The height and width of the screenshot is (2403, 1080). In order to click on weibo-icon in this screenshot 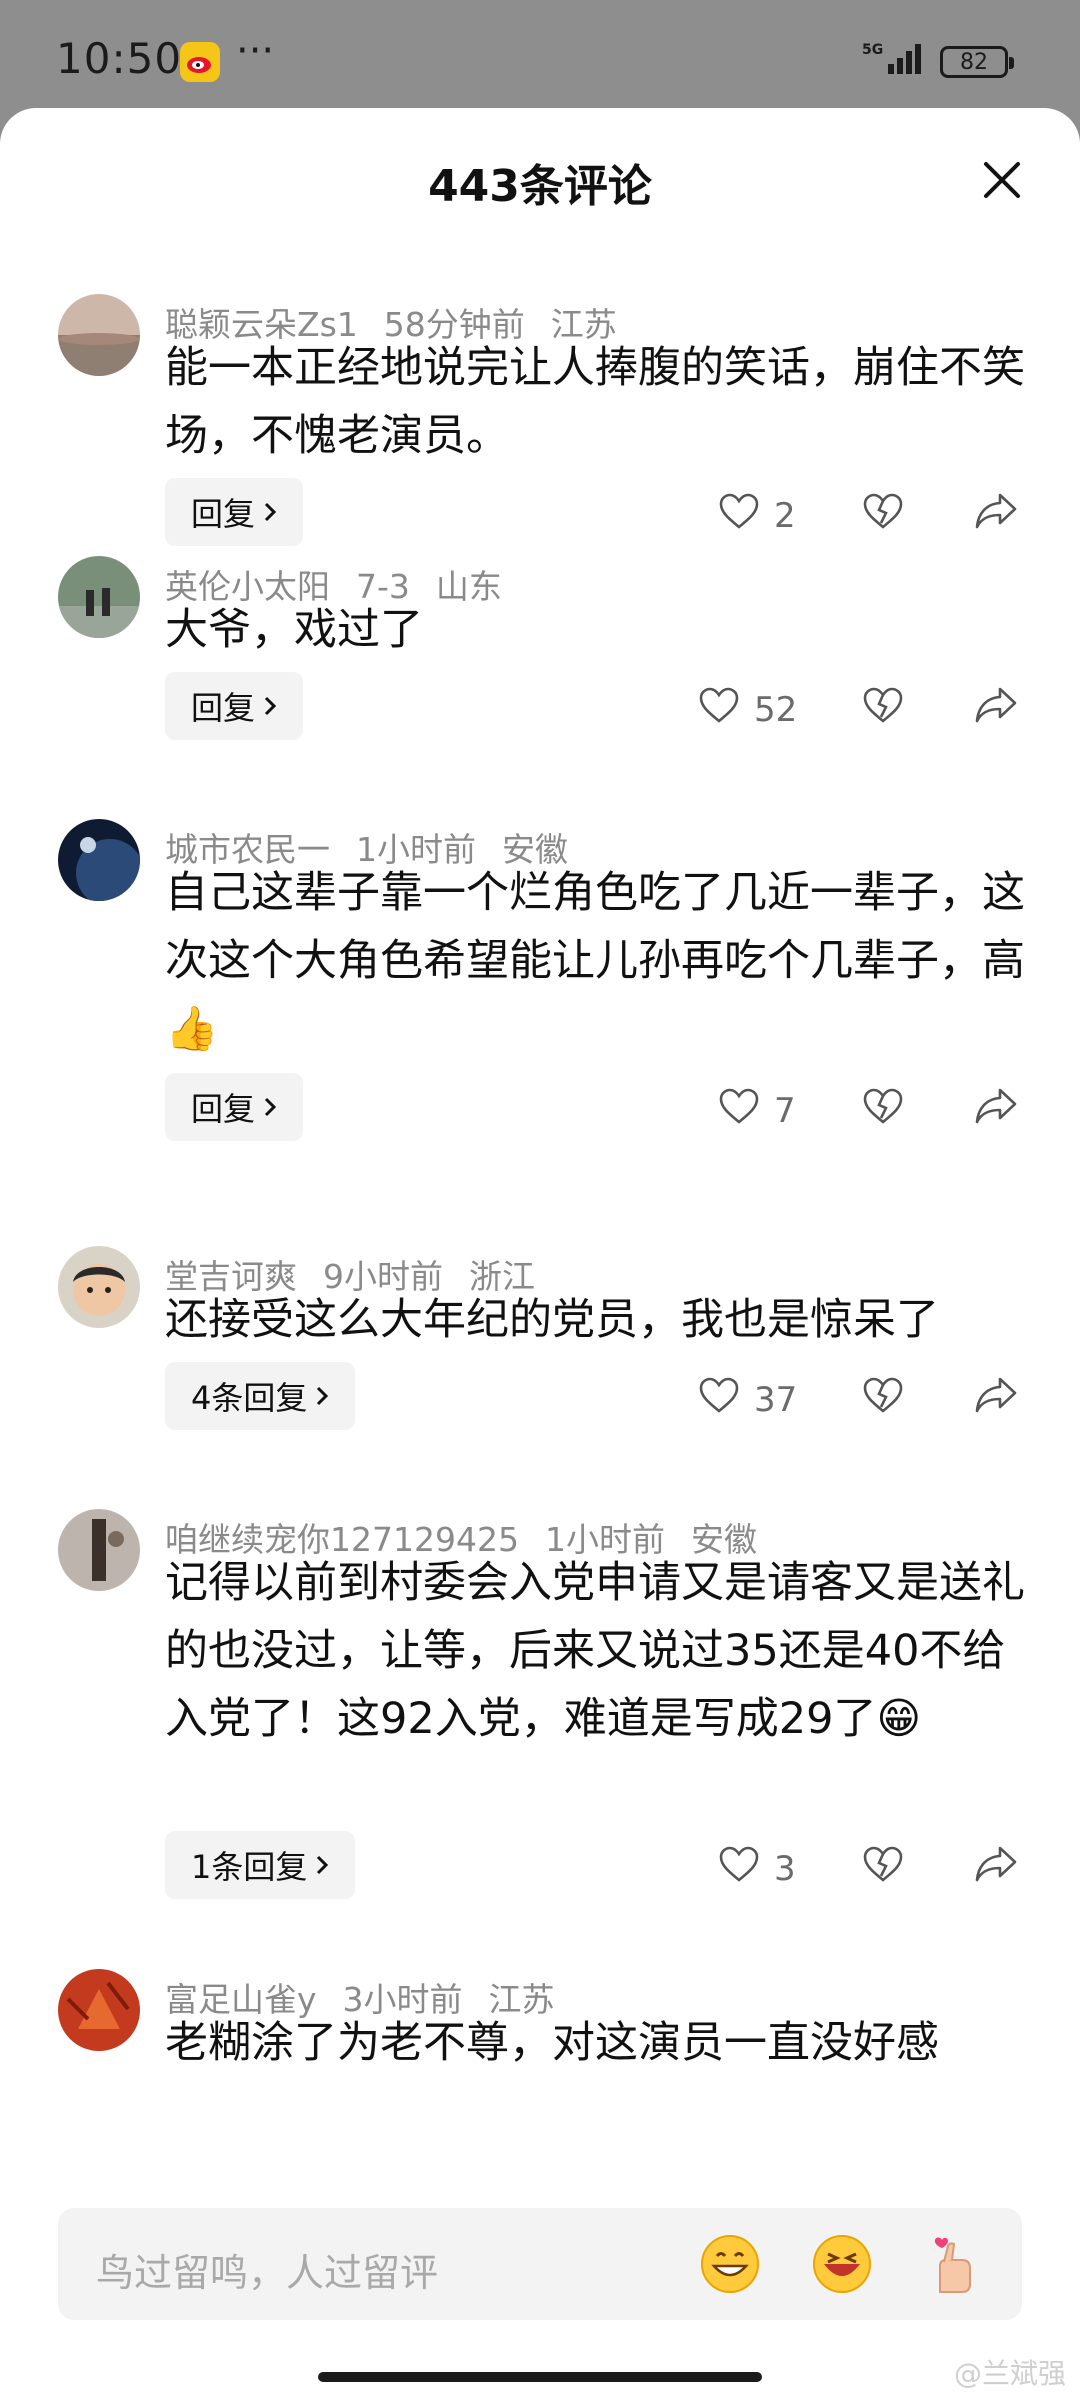, I will do `click(200, 62)`.